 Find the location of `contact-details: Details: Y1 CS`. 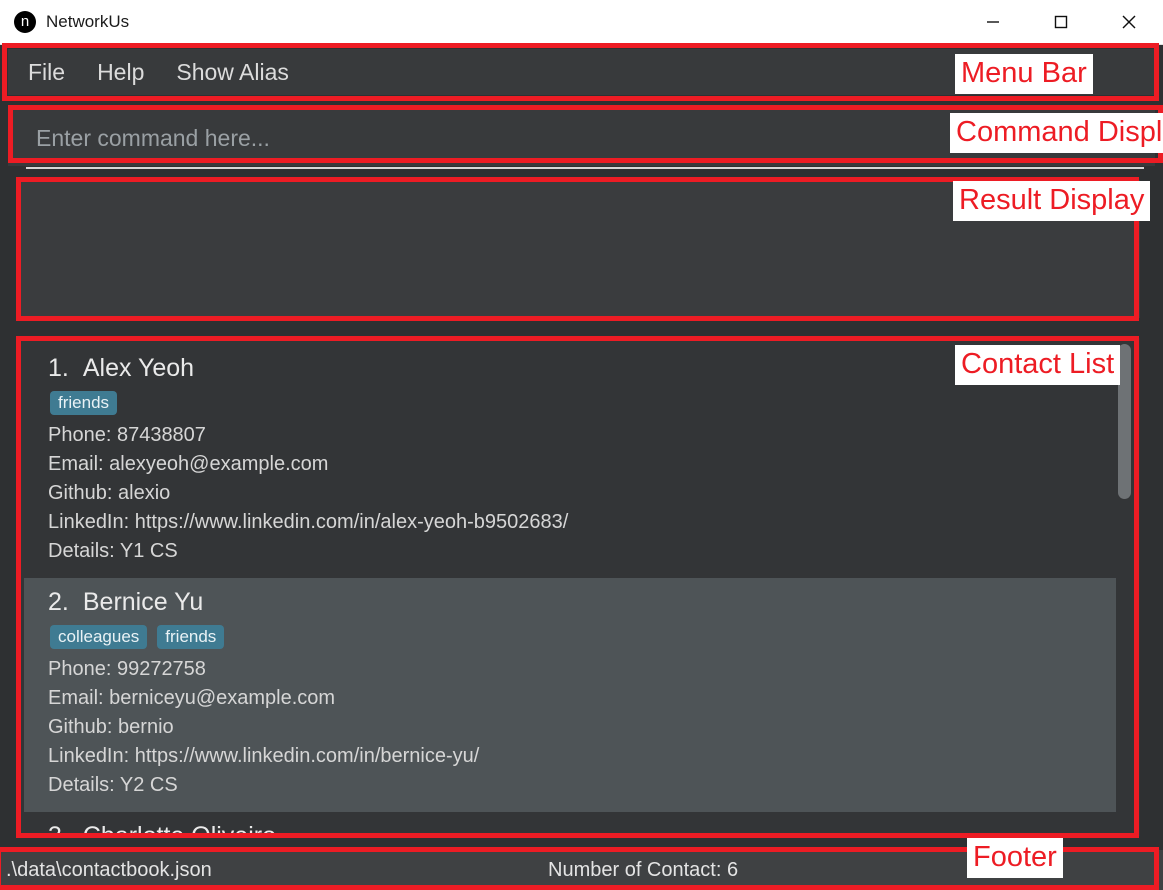

contact-details: Details: Y1 CS is located at coordinates (113, 551).